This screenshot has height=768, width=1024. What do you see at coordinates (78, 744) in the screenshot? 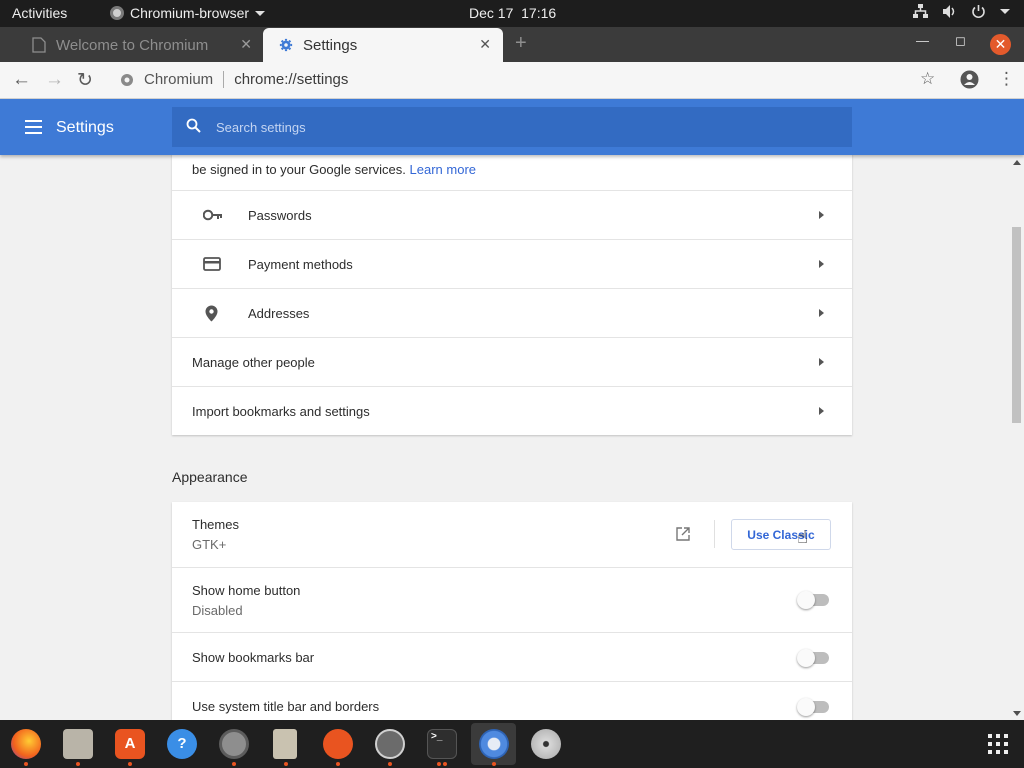
I see `files-icon` at bounding box center [78, 744].